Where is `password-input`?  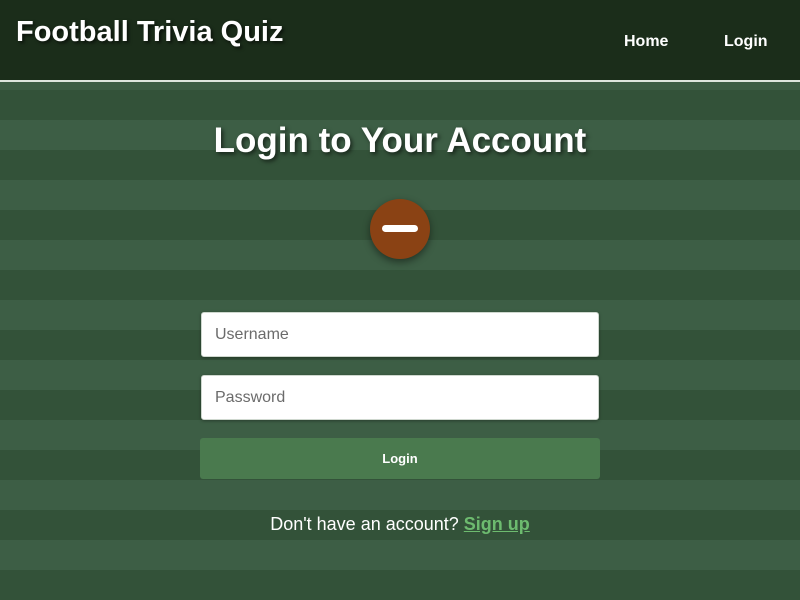
password-input is located at coordinates (400, 397).